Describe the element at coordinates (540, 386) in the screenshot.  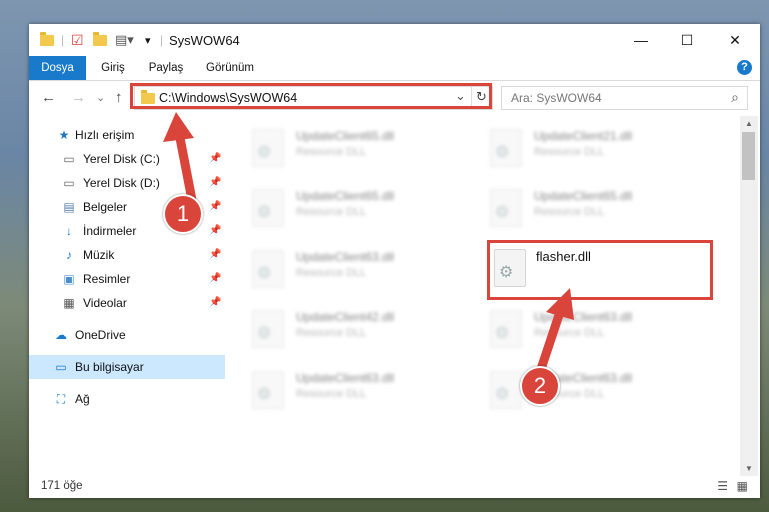
I see `step-2-badge: 2` at that location.